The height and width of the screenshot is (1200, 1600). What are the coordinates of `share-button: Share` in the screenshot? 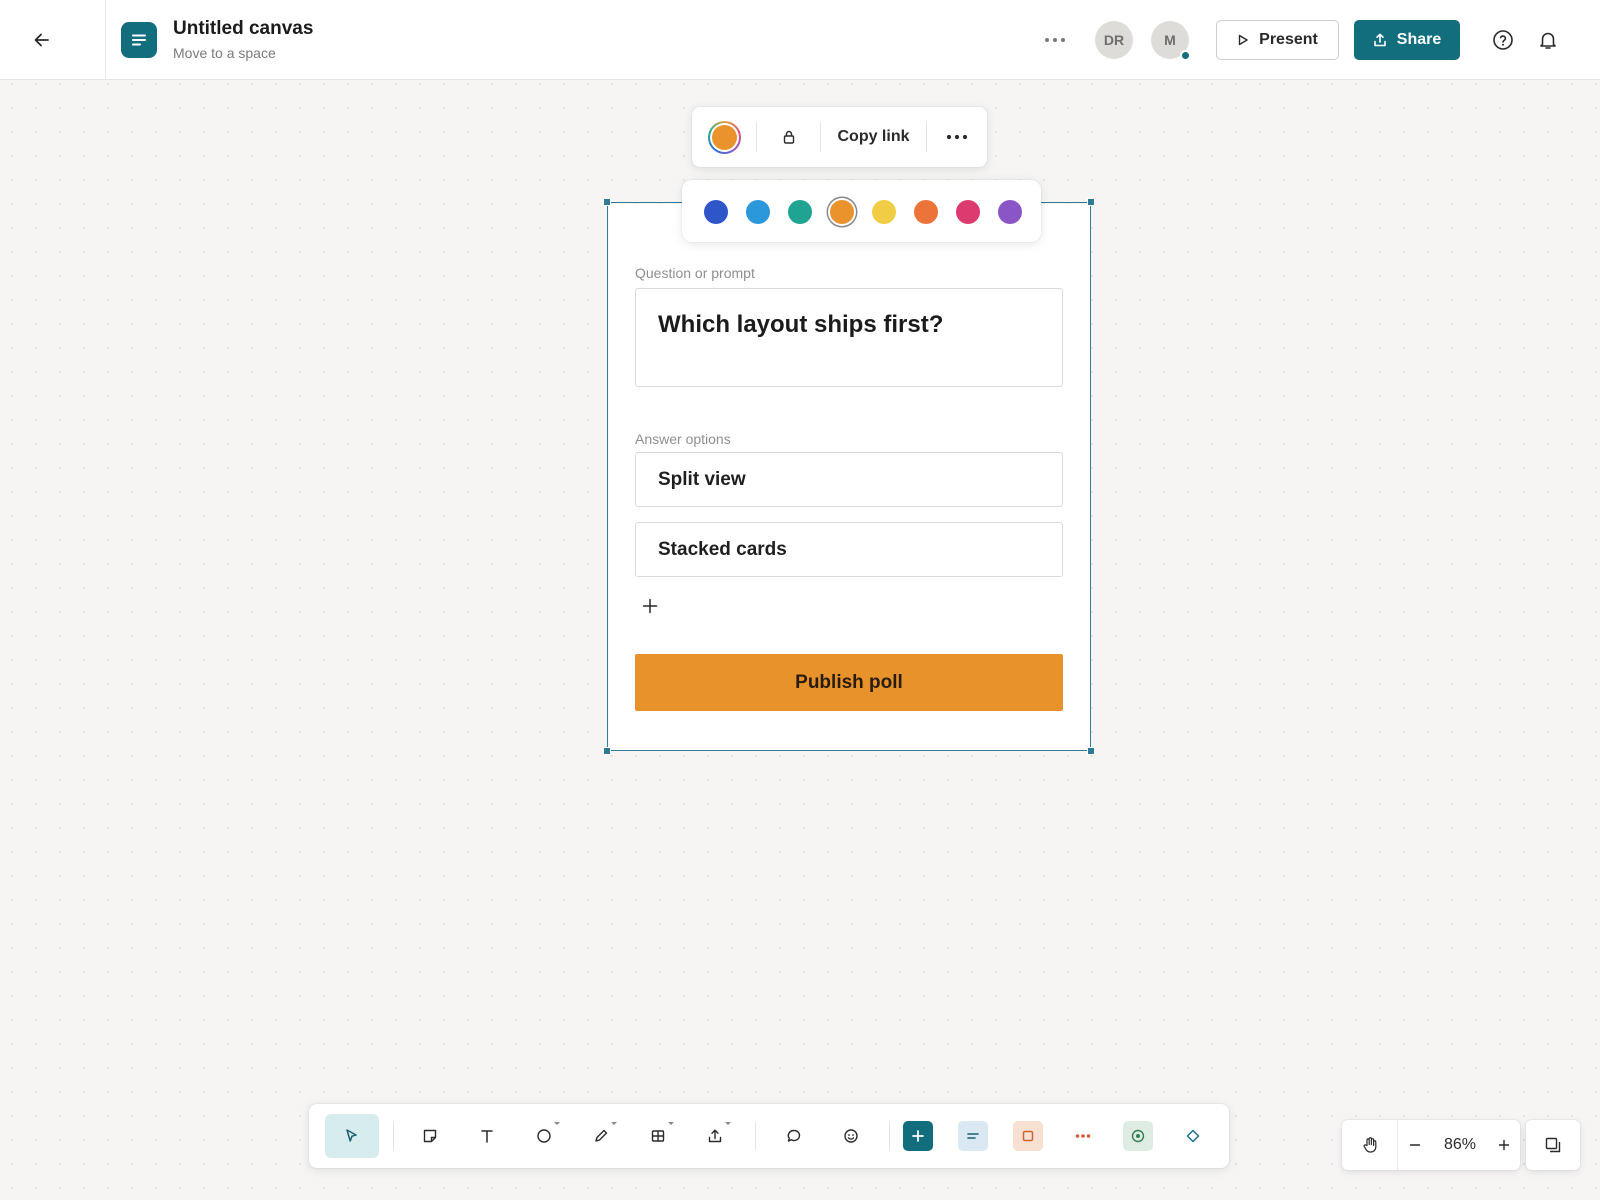 It's located at (1407, 40).